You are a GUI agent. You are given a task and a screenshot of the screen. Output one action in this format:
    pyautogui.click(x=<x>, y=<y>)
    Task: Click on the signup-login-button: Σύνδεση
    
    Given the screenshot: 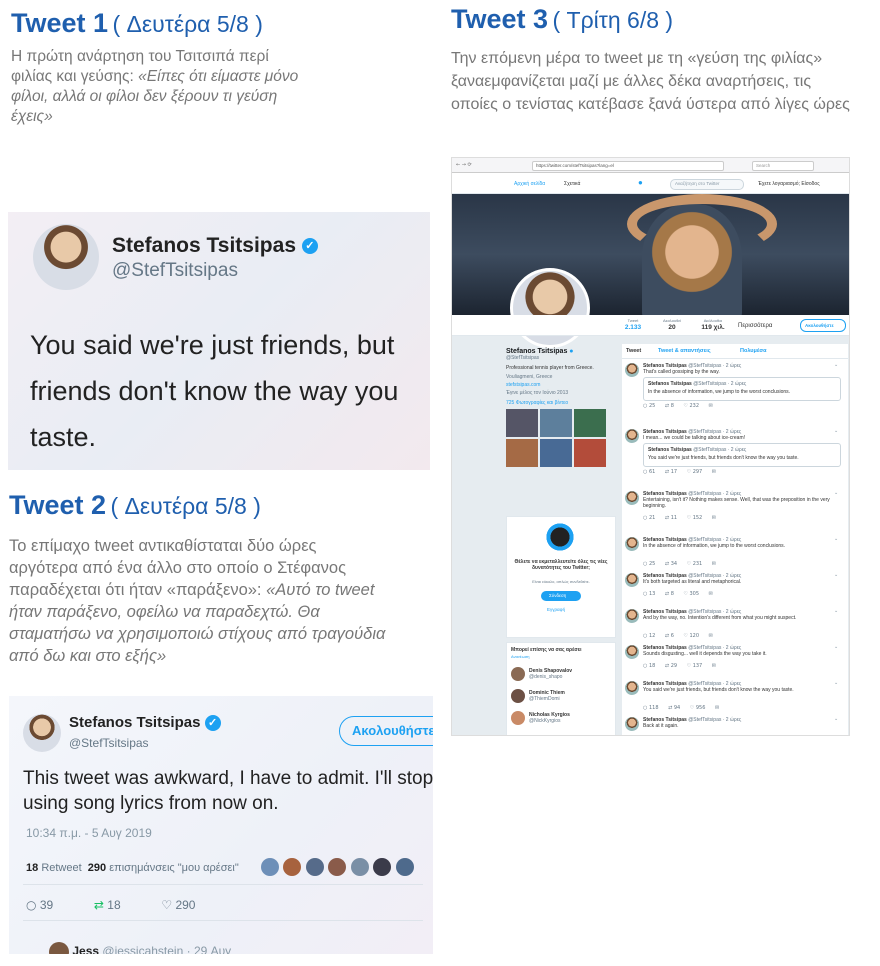 What is the action you would take?
    pyautogui.click(x=561, y=596)
    